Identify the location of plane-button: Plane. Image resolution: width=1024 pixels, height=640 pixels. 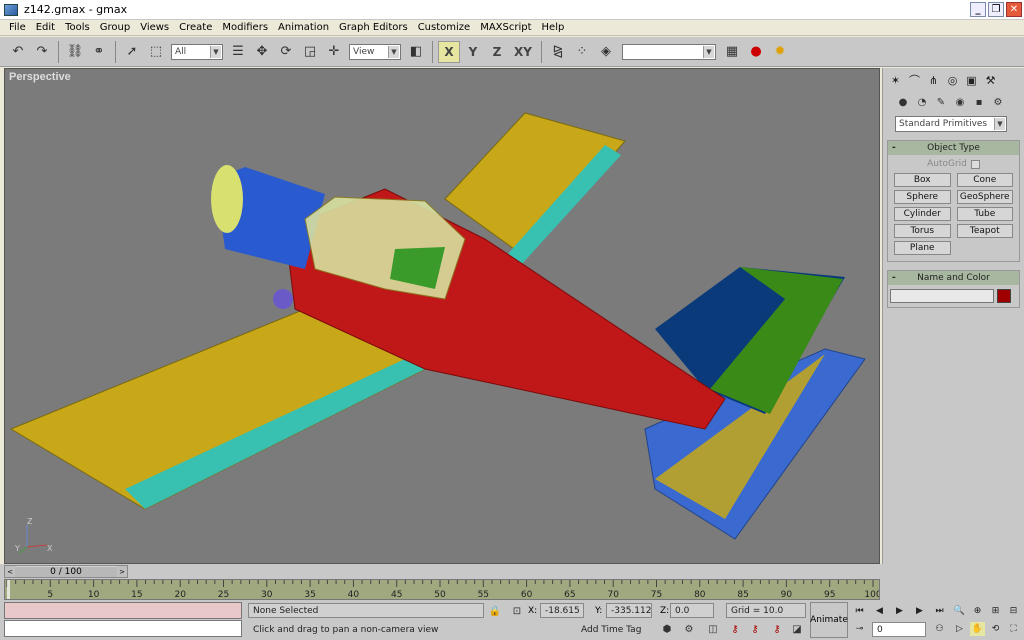
(922, 248).